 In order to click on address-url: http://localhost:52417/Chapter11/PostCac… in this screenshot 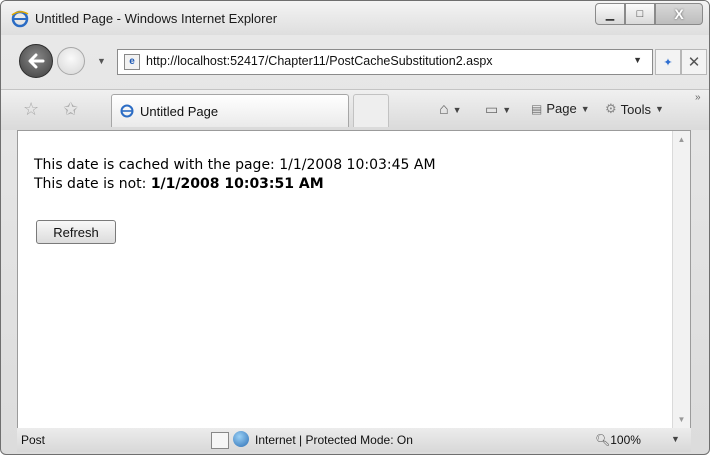, I will do `click(319, 61)`.